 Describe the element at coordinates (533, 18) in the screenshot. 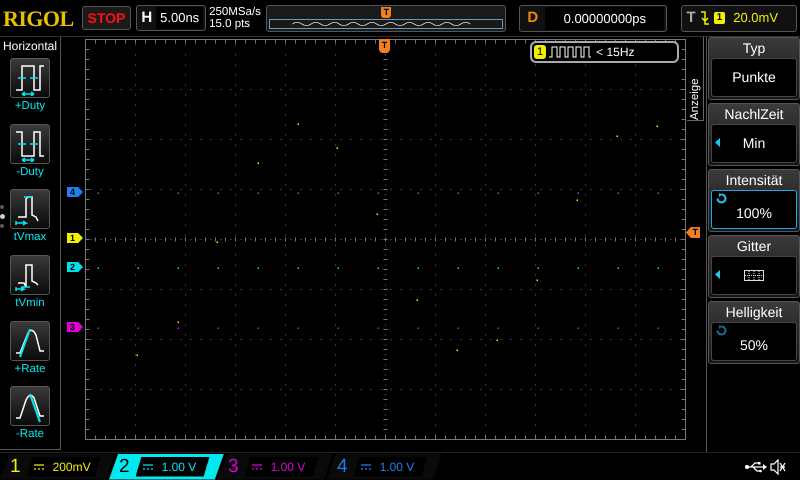

I see `delay-label: D` at that location.